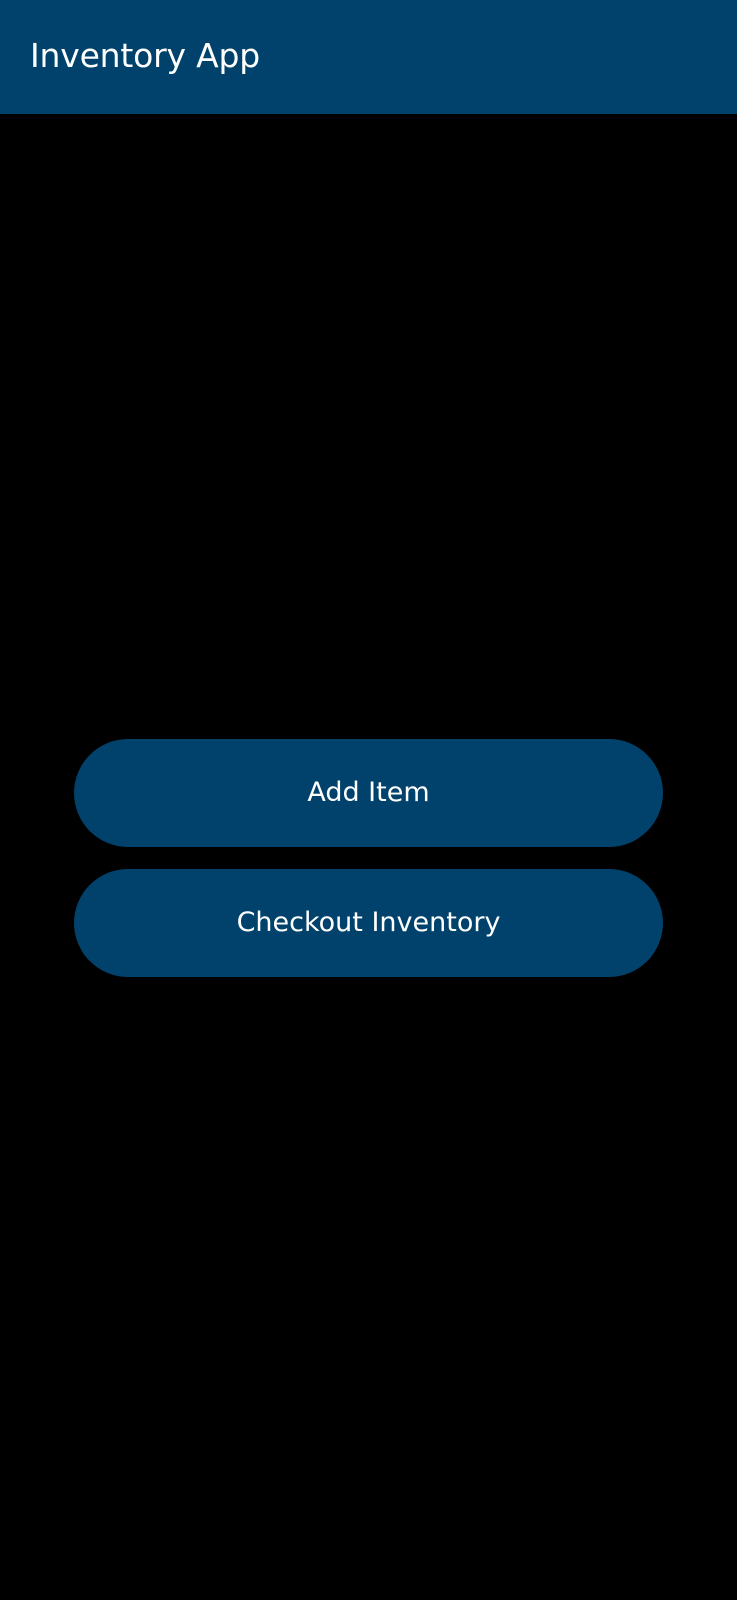 Image resolution: width=737 pixels, height=1600 pixels. I want to click on add-item-button: Add Item, so click(368, 793).